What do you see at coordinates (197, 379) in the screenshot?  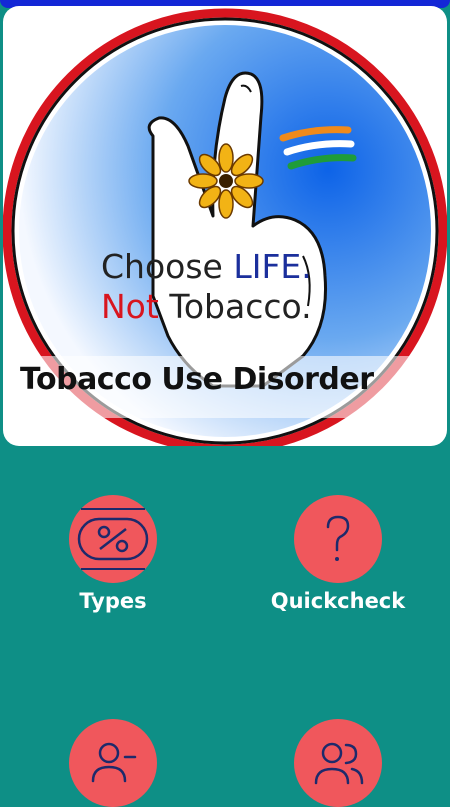 I see `page-title: Tobacco Use Disorder` at bounding box center [197, 379].